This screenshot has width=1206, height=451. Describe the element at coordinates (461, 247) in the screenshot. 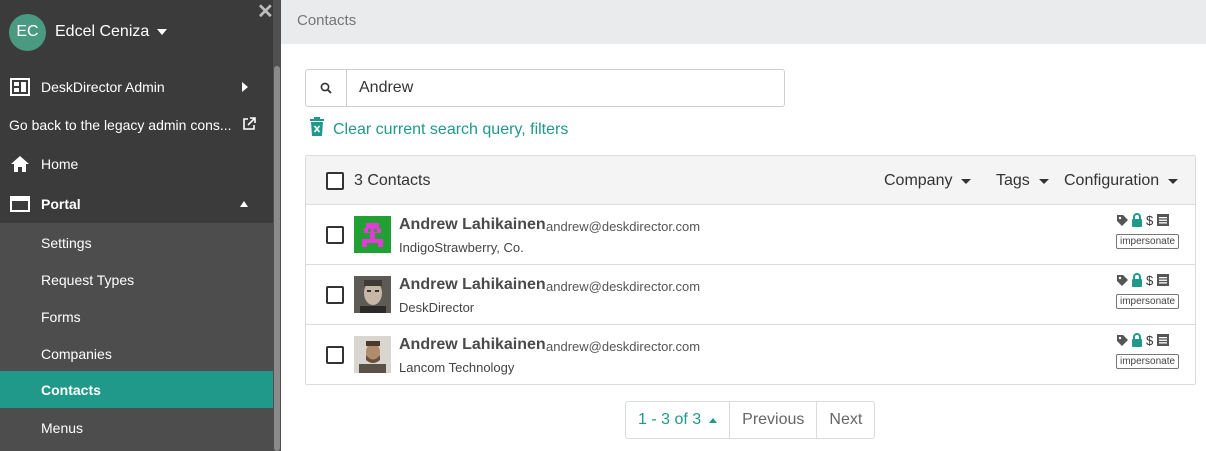

I see `contact-company: IndigoStrawberry, Co.` at that location.